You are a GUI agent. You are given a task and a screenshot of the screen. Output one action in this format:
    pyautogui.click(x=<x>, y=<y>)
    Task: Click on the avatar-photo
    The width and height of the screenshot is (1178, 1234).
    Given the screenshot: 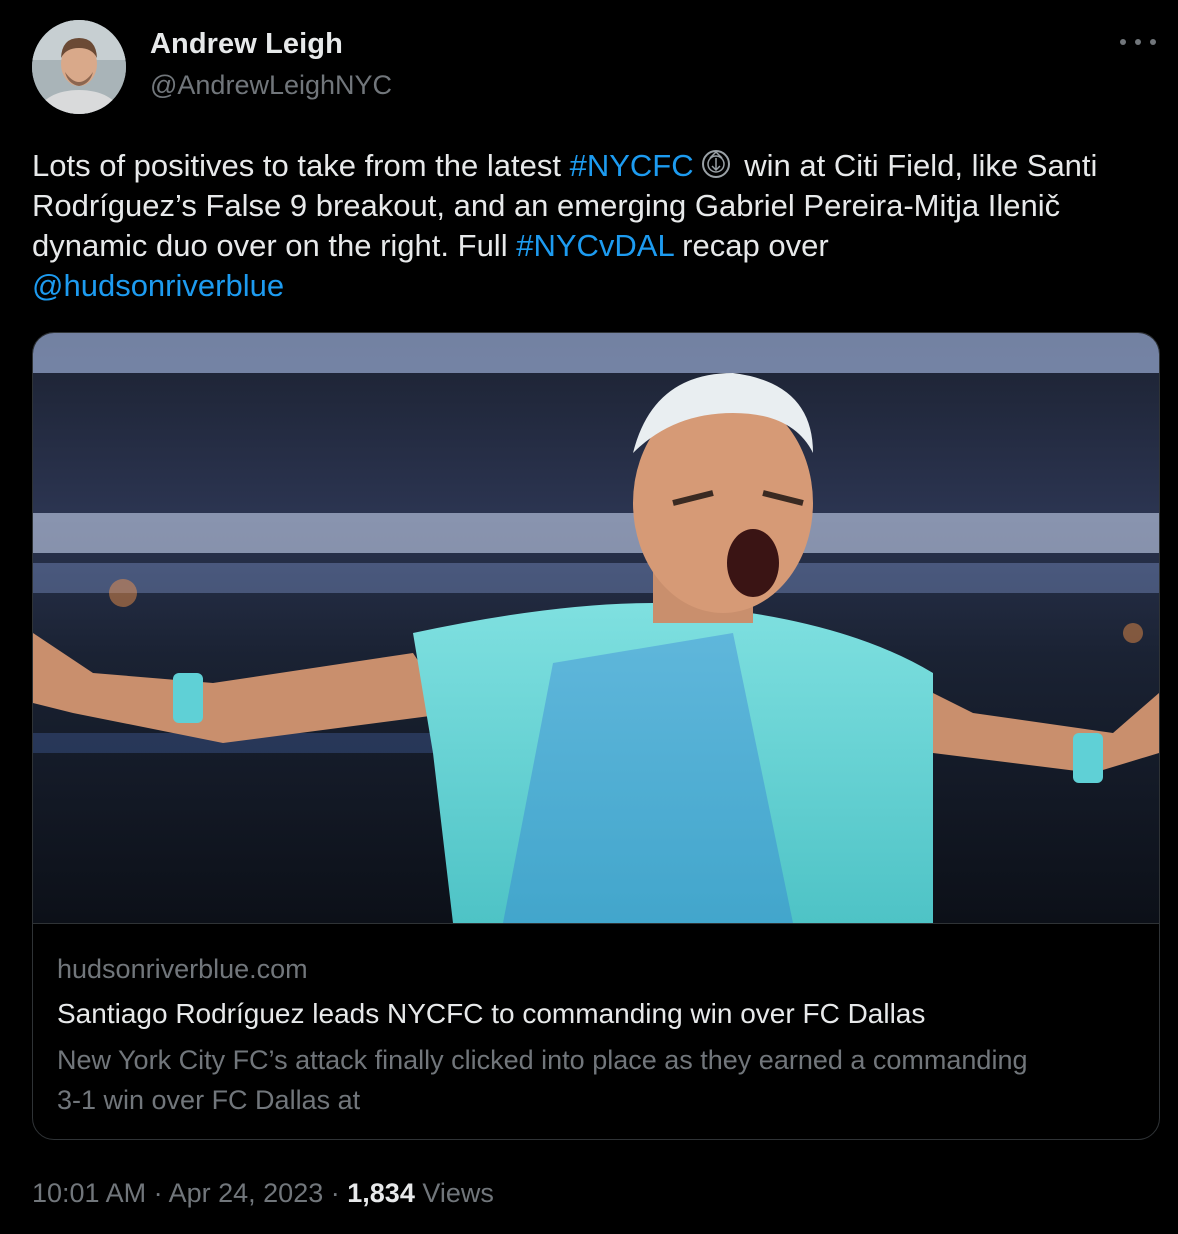 What is the action you would take?
    pyautogui.click(x=79, y=67)
    